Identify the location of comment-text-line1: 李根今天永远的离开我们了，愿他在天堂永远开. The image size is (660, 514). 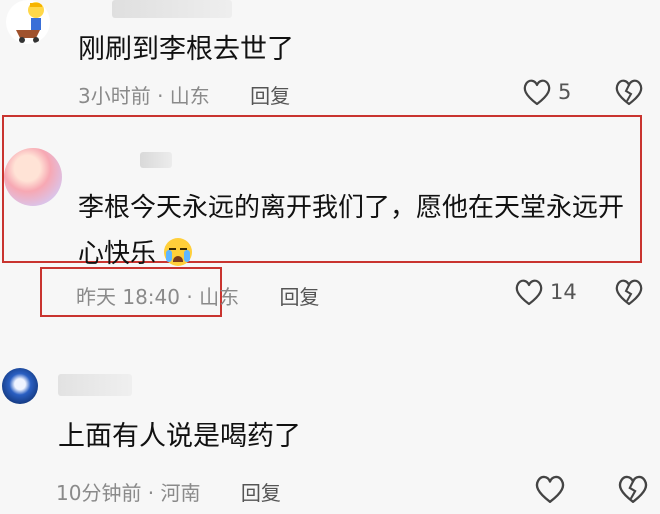
(351, 208).